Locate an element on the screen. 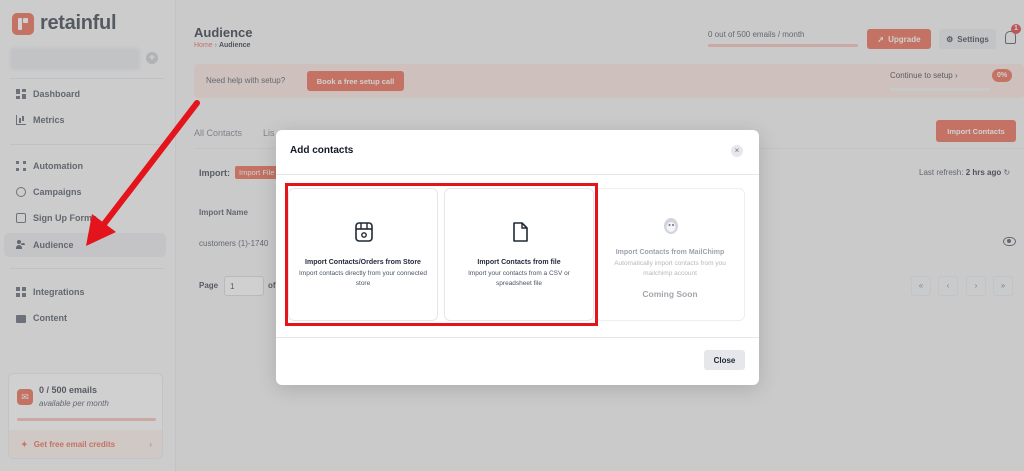  annotation-arrow is located at coordinates (143, 173).